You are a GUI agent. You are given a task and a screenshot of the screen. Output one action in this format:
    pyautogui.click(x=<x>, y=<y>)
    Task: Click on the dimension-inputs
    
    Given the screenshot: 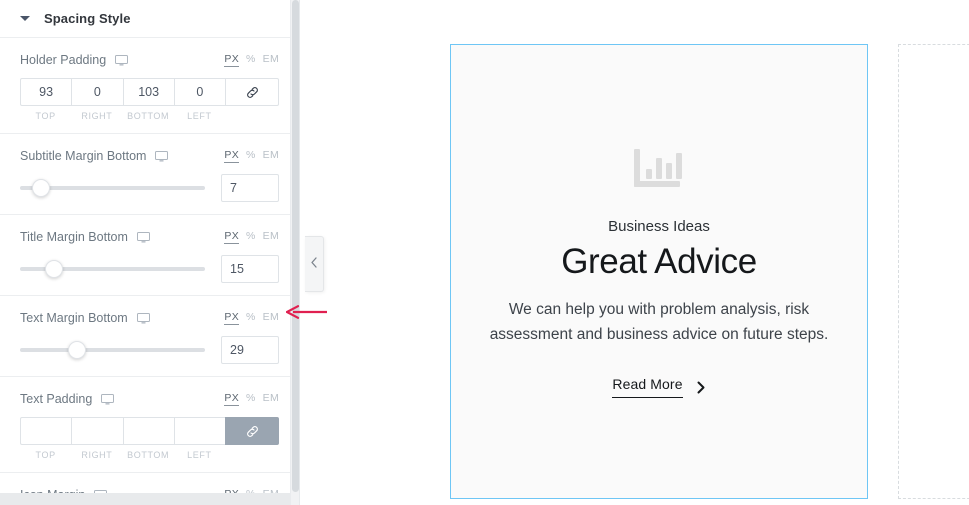 What is the action you would take?
    pyautogui.click(x=149, y=431)
    